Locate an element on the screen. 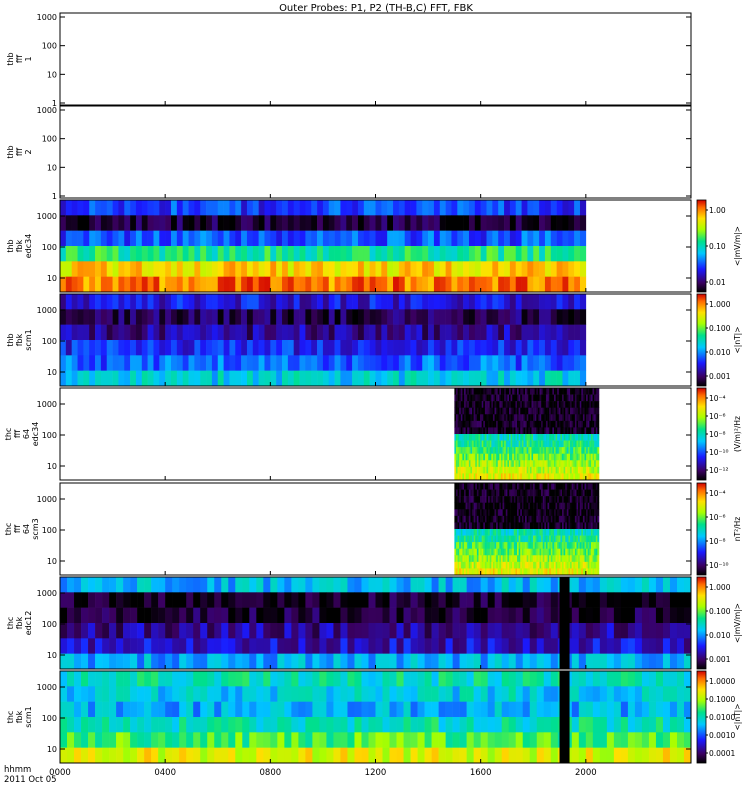 The image size is (750, 800). colorbar-label: (V/m)²/Hz is located at coordinates (737, 434).